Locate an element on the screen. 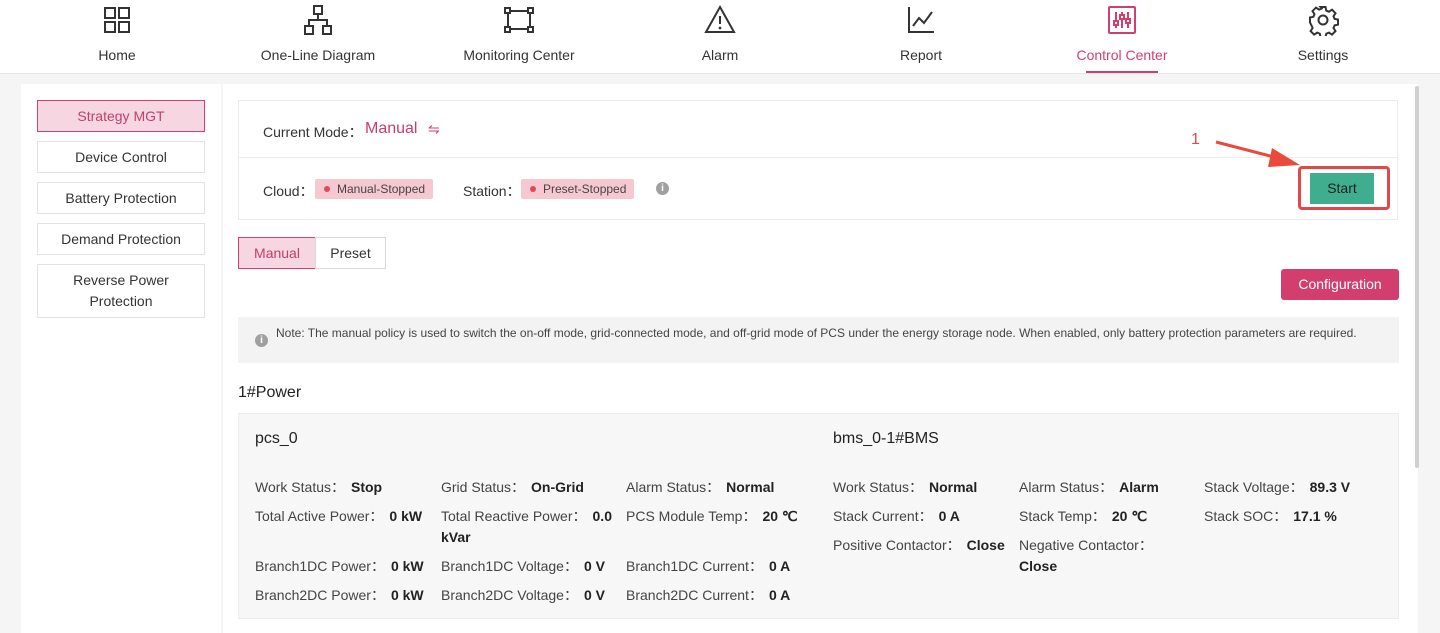 Image resolution: width=1440 pixels, height=633 pixels. nav-report: Report is located at coordinates (921, 37).